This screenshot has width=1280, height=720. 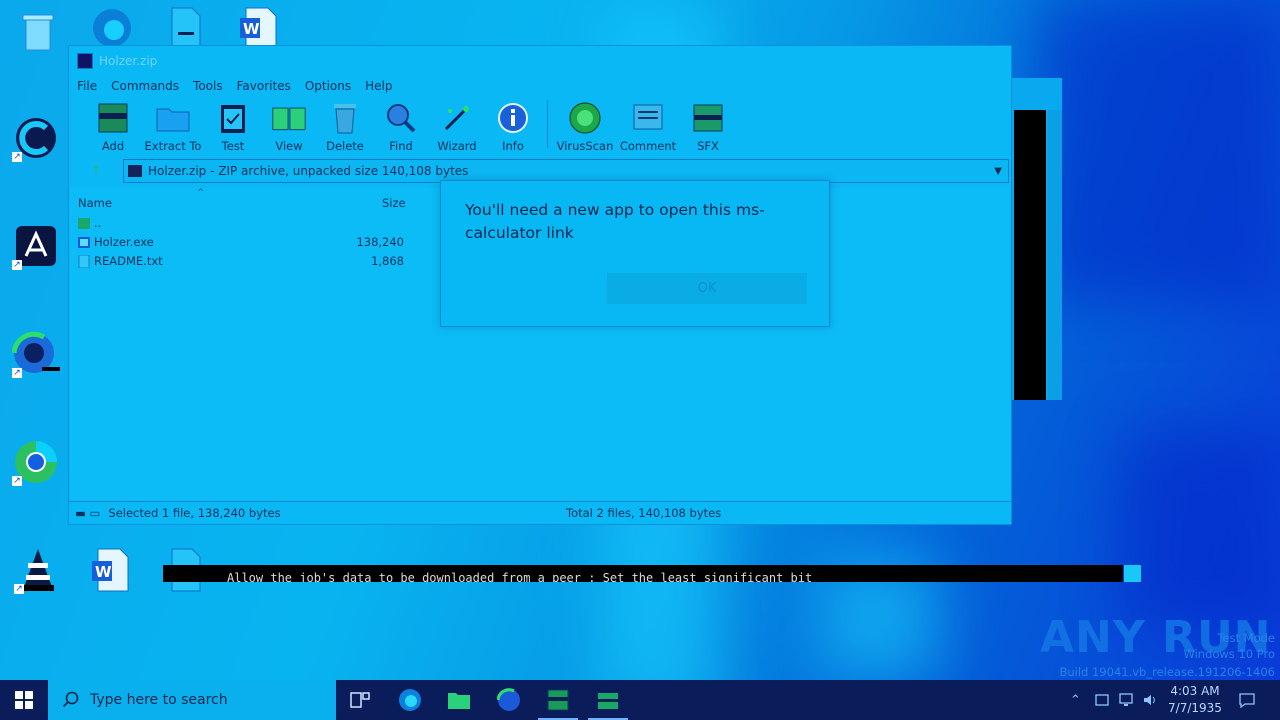 I want to click on window-titlebar: Holzer.zip, so click(x=540, y=61).